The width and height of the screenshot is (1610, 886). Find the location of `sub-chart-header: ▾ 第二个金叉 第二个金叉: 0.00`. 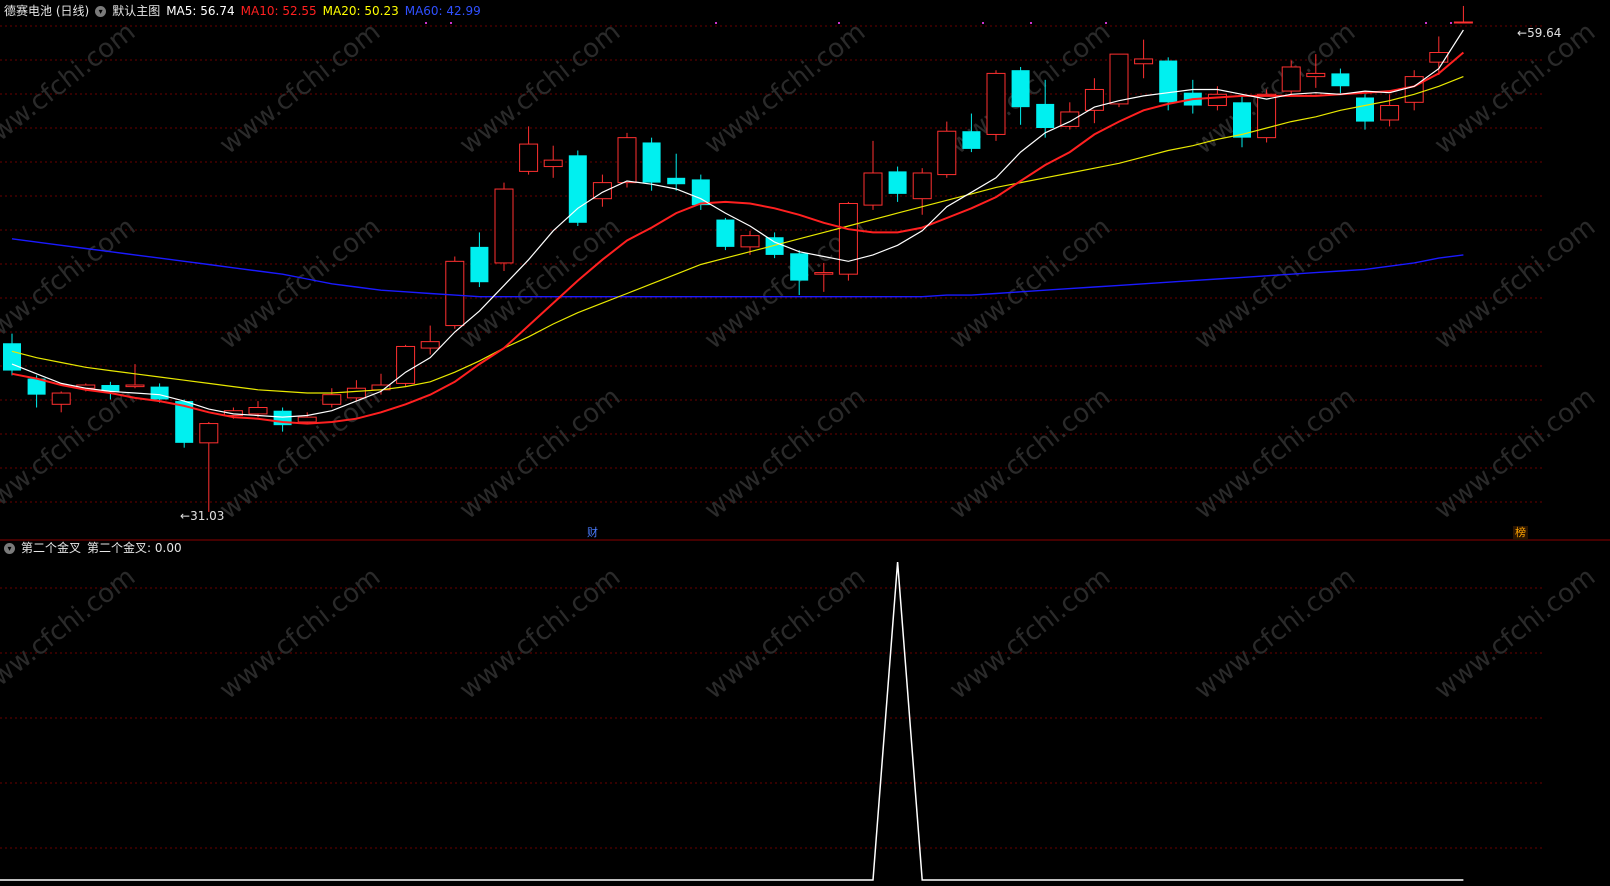

sub-chart-header: ▾ 第二个金叉 第二个金叉: 0.00 is located at coordinates (96, 548).